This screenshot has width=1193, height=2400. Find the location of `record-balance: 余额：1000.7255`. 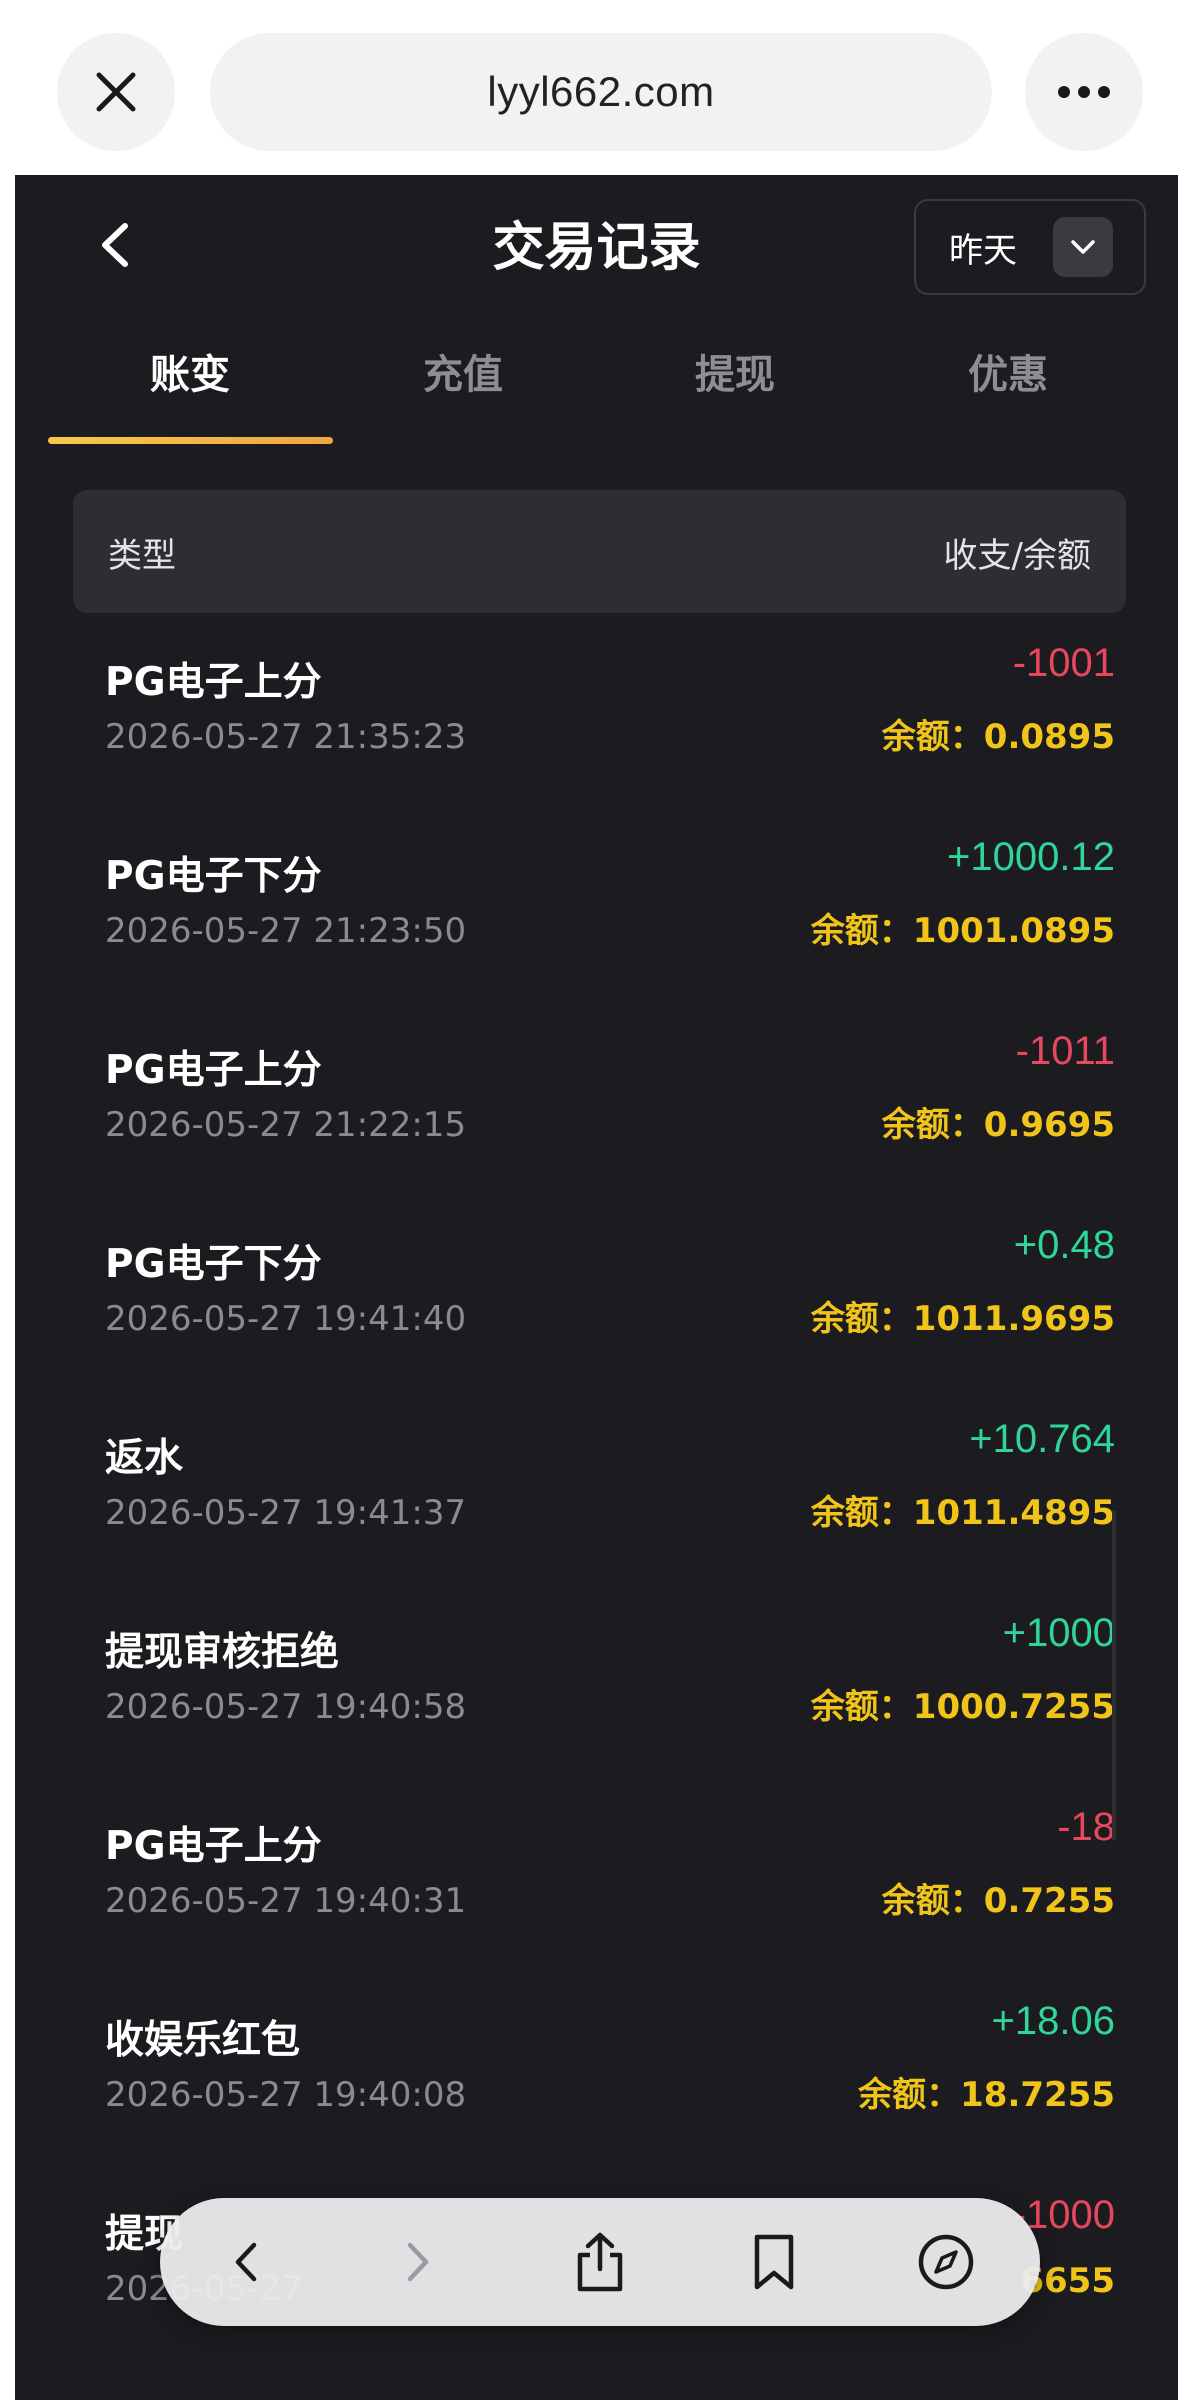

record-balance: 余额：1000.7255 is located at coordinates (962, 1707).